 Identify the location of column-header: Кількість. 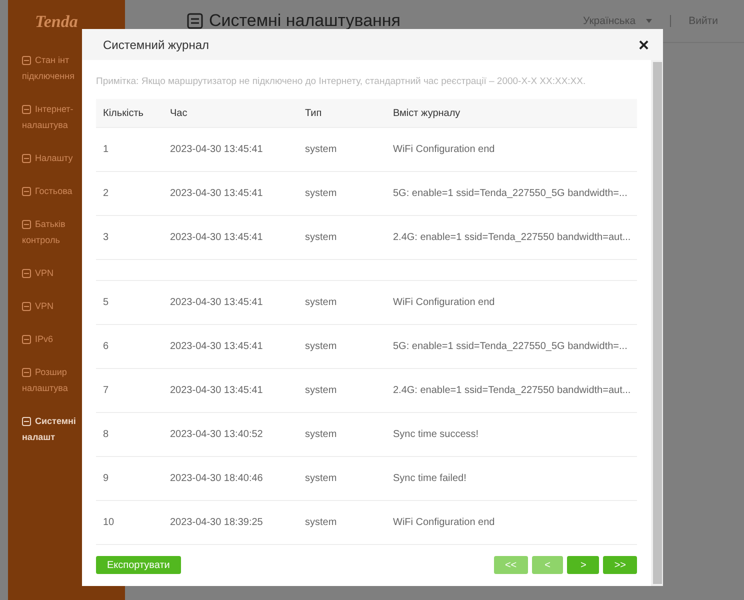
(123, 113).